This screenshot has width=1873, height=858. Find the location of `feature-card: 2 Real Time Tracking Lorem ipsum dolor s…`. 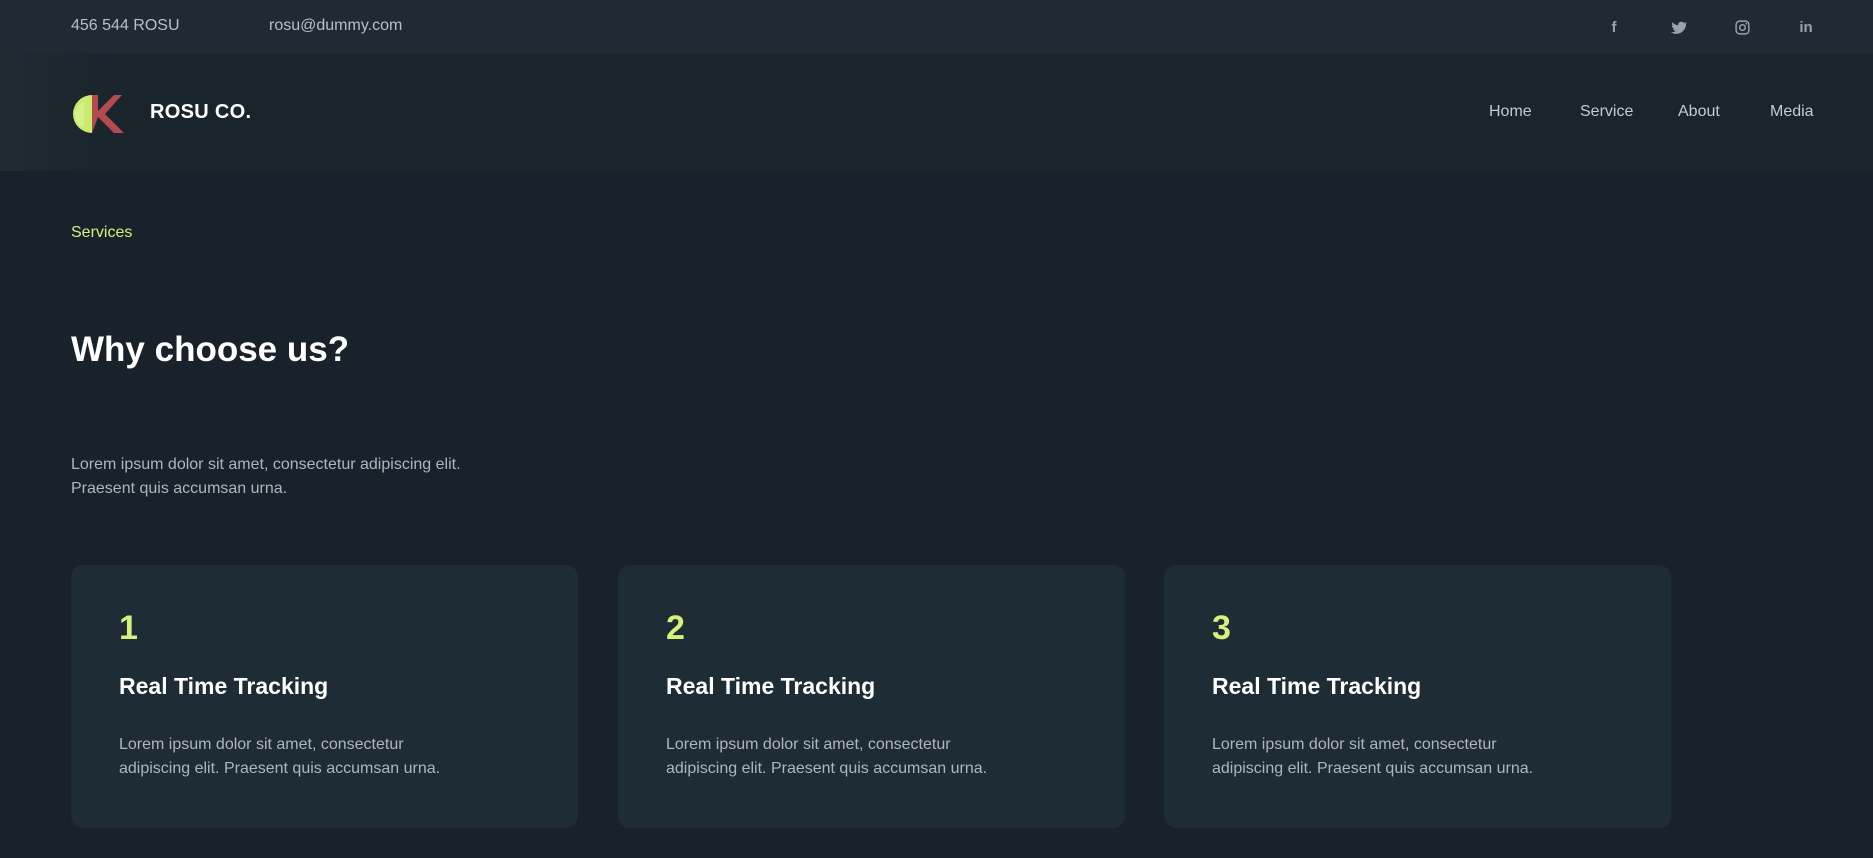

feature-card: 2 Real Time Tracking Lorem ipsum dolor s… is located at coordinates (871, 696).